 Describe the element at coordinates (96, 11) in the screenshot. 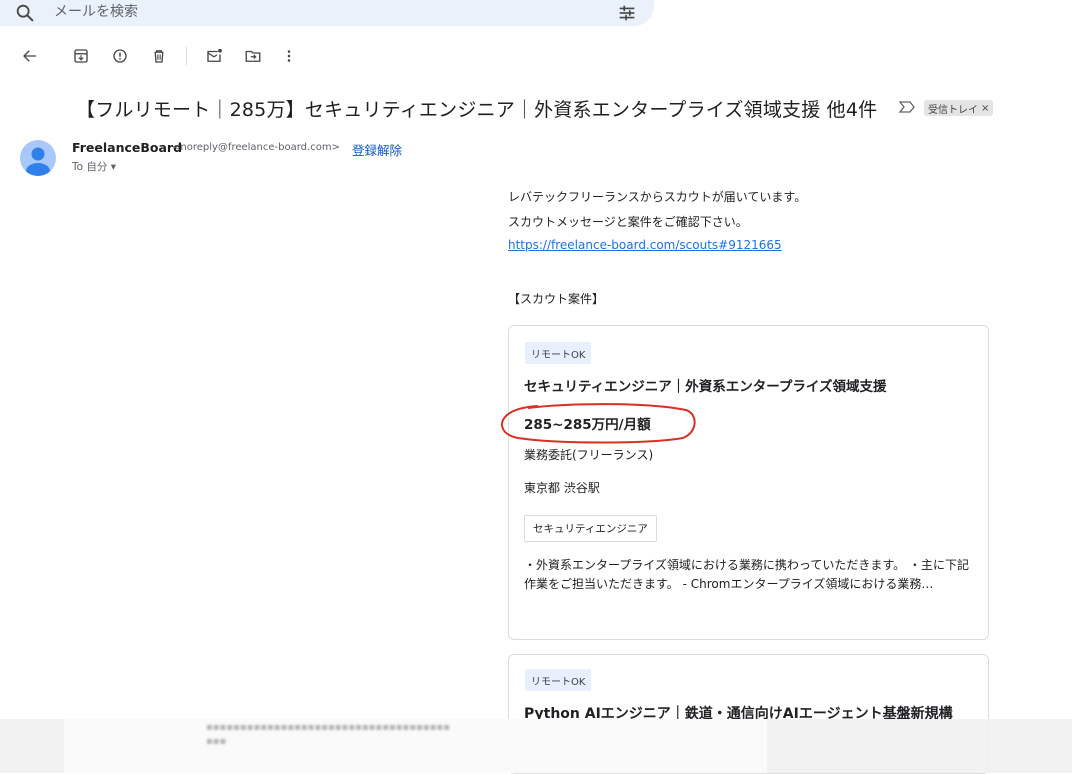

I see `search-input: メールを検索` at that location.